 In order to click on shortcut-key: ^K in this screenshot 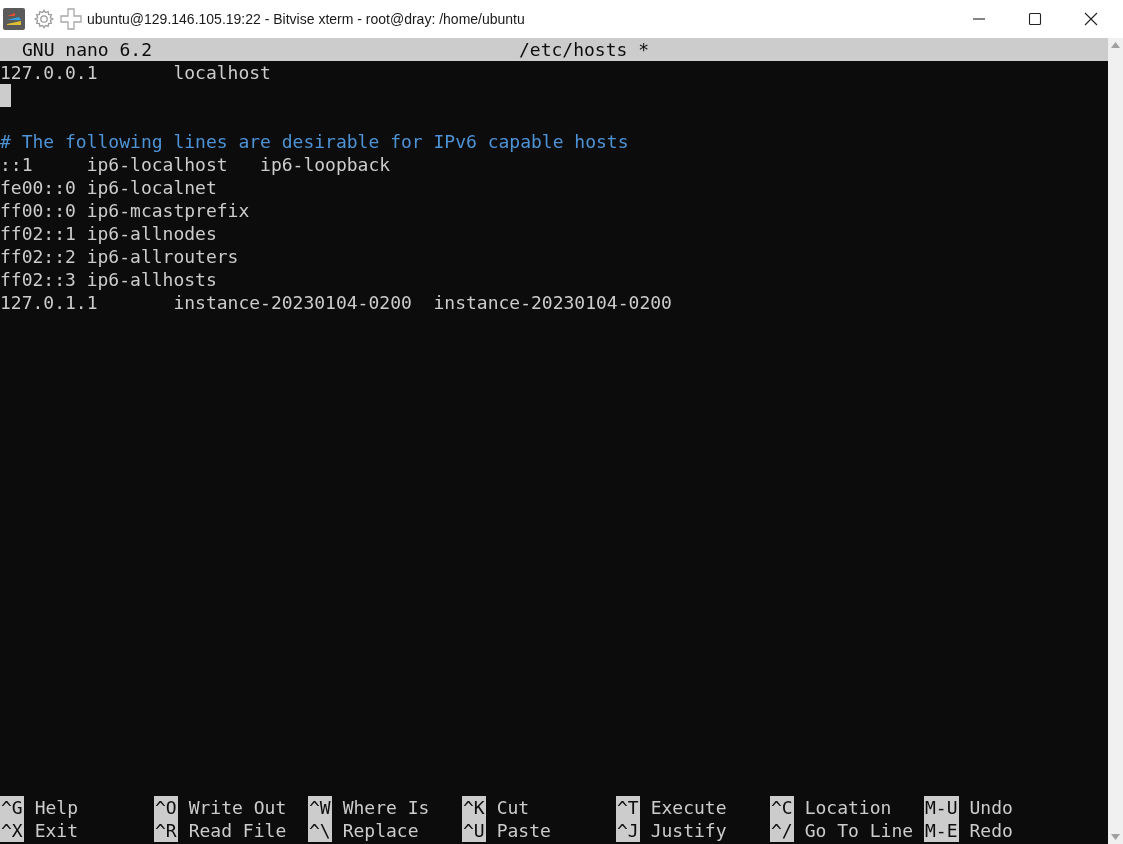, I will do `click(474, 807)`.